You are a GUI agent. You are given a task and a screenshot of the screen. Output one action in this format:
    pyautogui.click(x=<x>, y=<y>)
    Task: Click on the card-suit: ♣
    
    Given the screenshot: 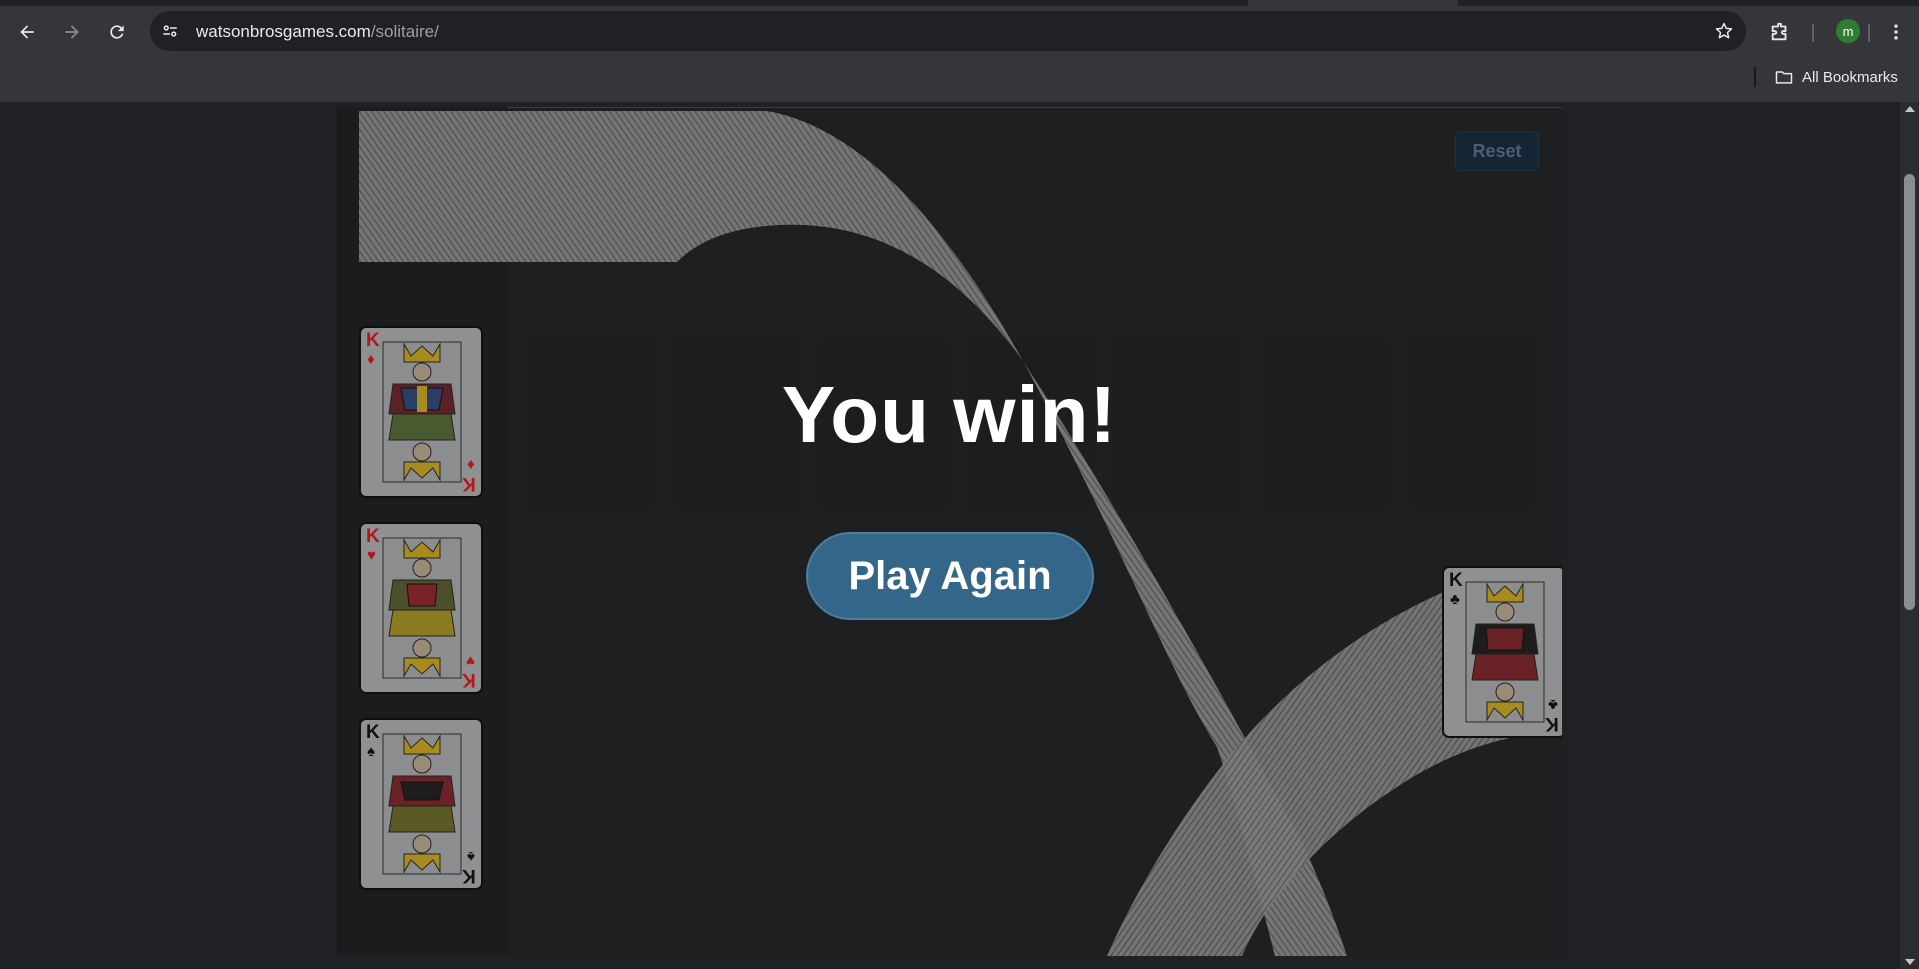 What is the action you would take?
    pyautogui.click(x=1455, y=599)
    